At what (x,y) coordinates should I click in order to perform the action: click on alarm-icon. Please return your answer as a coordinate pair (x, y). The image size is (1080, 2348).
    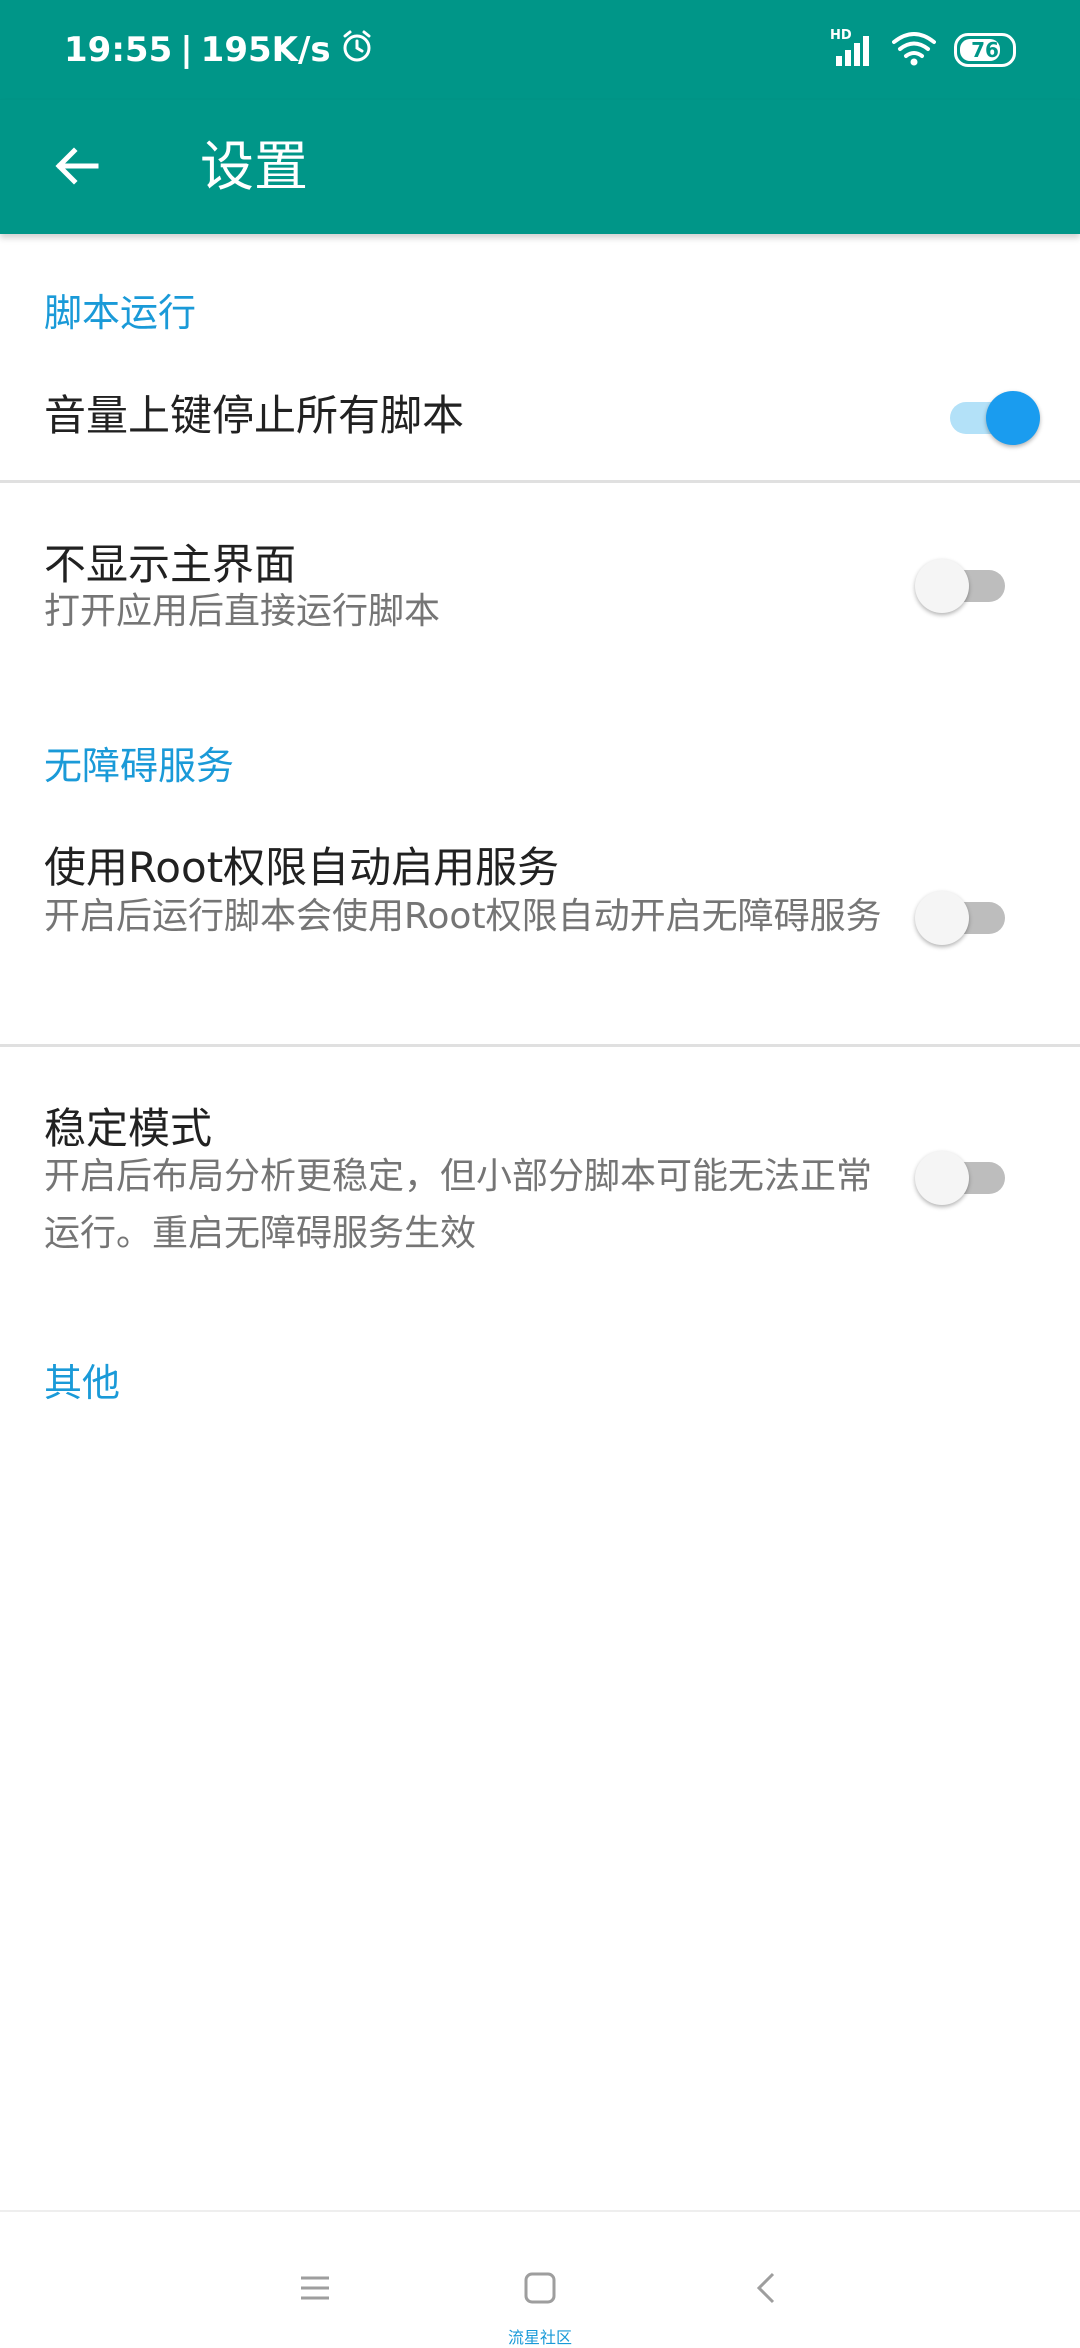
    Looking at the image, I should click on (357, 50).